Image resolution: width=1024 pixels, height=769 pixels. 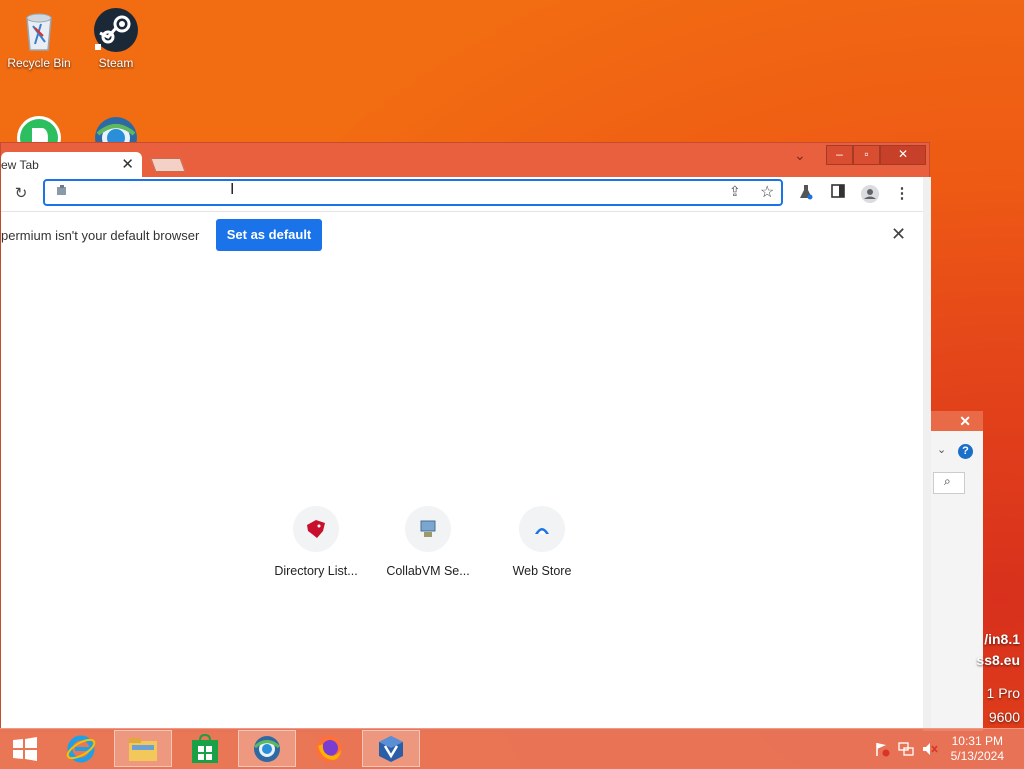 I want to click on collabvm-icon, so click(x=428, y=528).